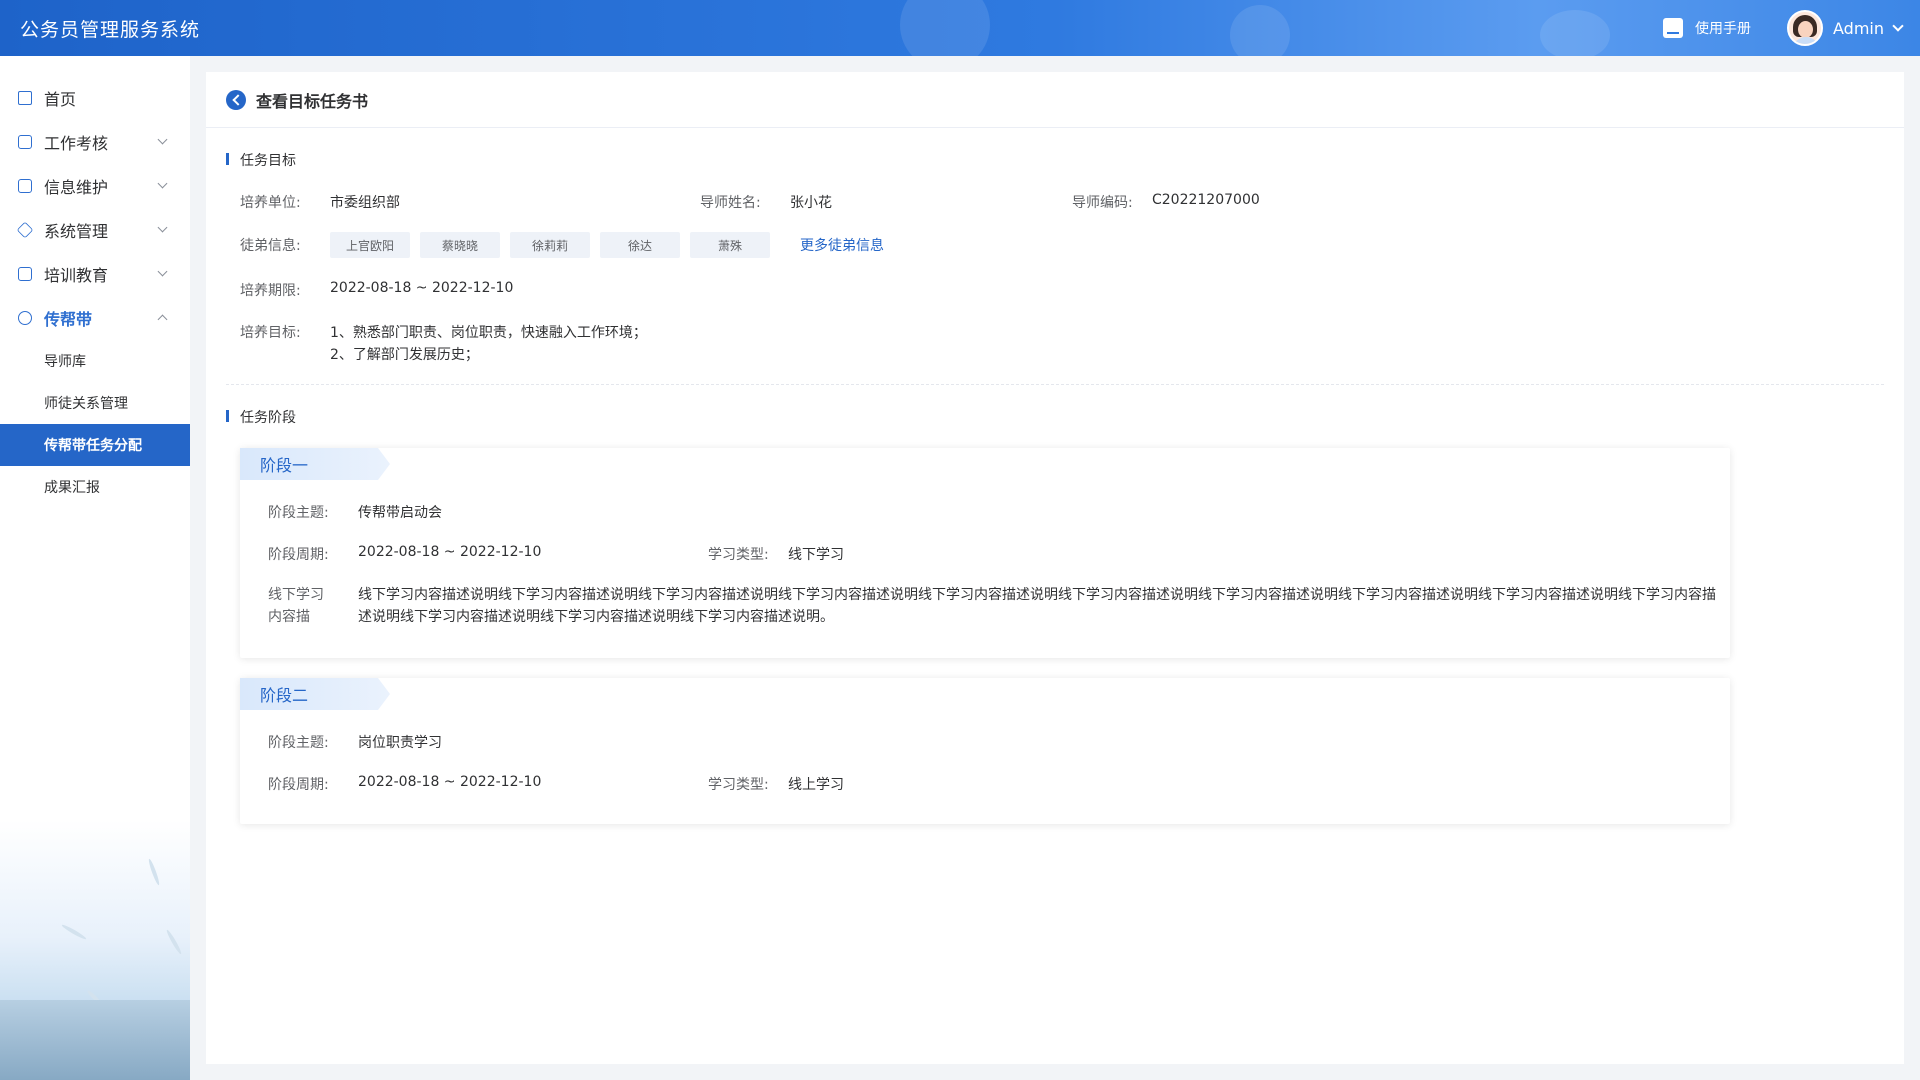 The width and height of the screenshot is (1920, 1080). What do you see at coordinates (776, 784) in the screenshot?
I see `stage-learning-type: 学习类型: 线上学习` at bounding box center [776, 784].